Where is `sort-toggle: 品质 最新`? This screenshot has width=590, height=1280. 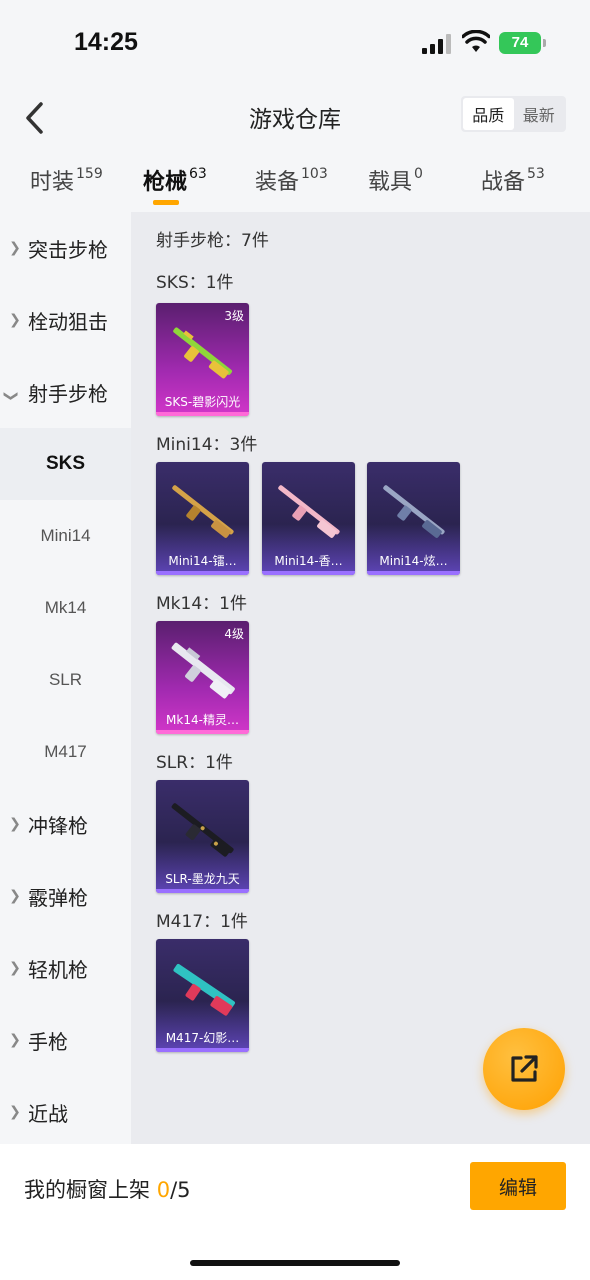
sort-toggle: 品质 最新 is located at coordinates (513, 114).